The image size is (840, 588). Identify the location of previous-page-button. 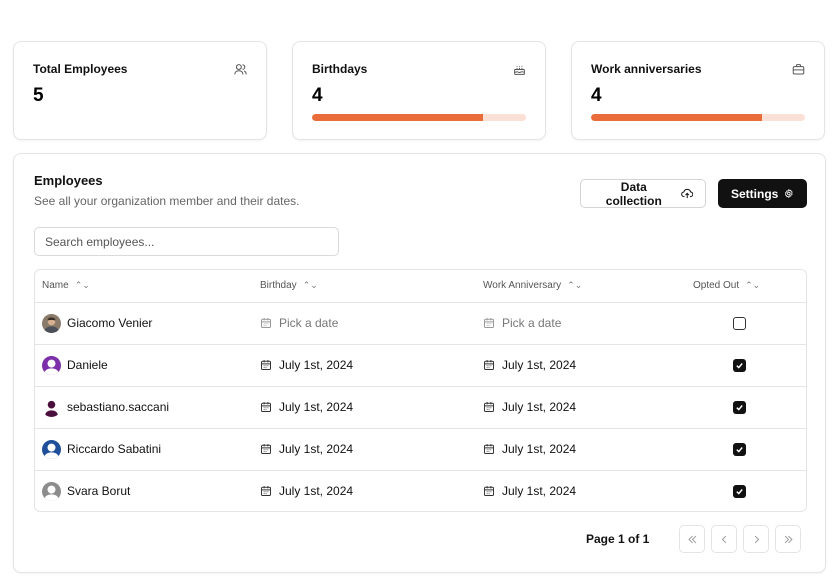
(724, 539).